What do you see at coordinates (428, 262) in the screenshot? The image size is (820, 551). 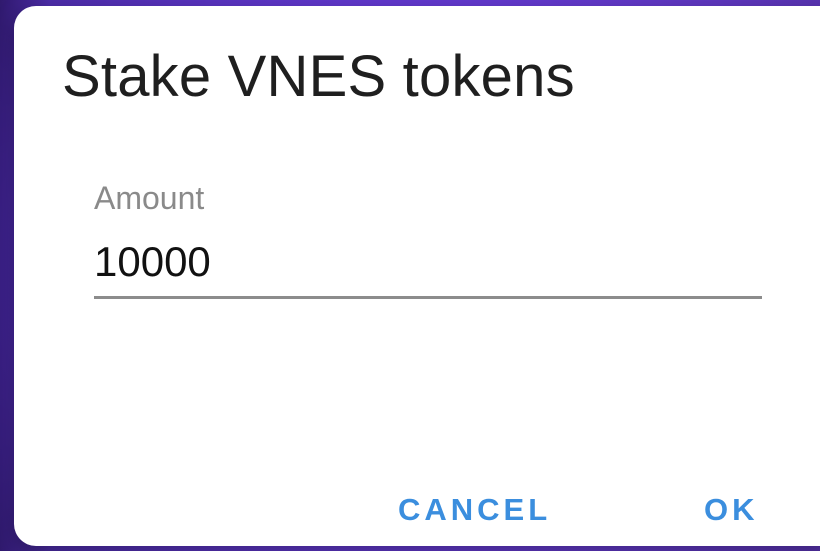 I see `amount-input` at bounding box center [428, 262].